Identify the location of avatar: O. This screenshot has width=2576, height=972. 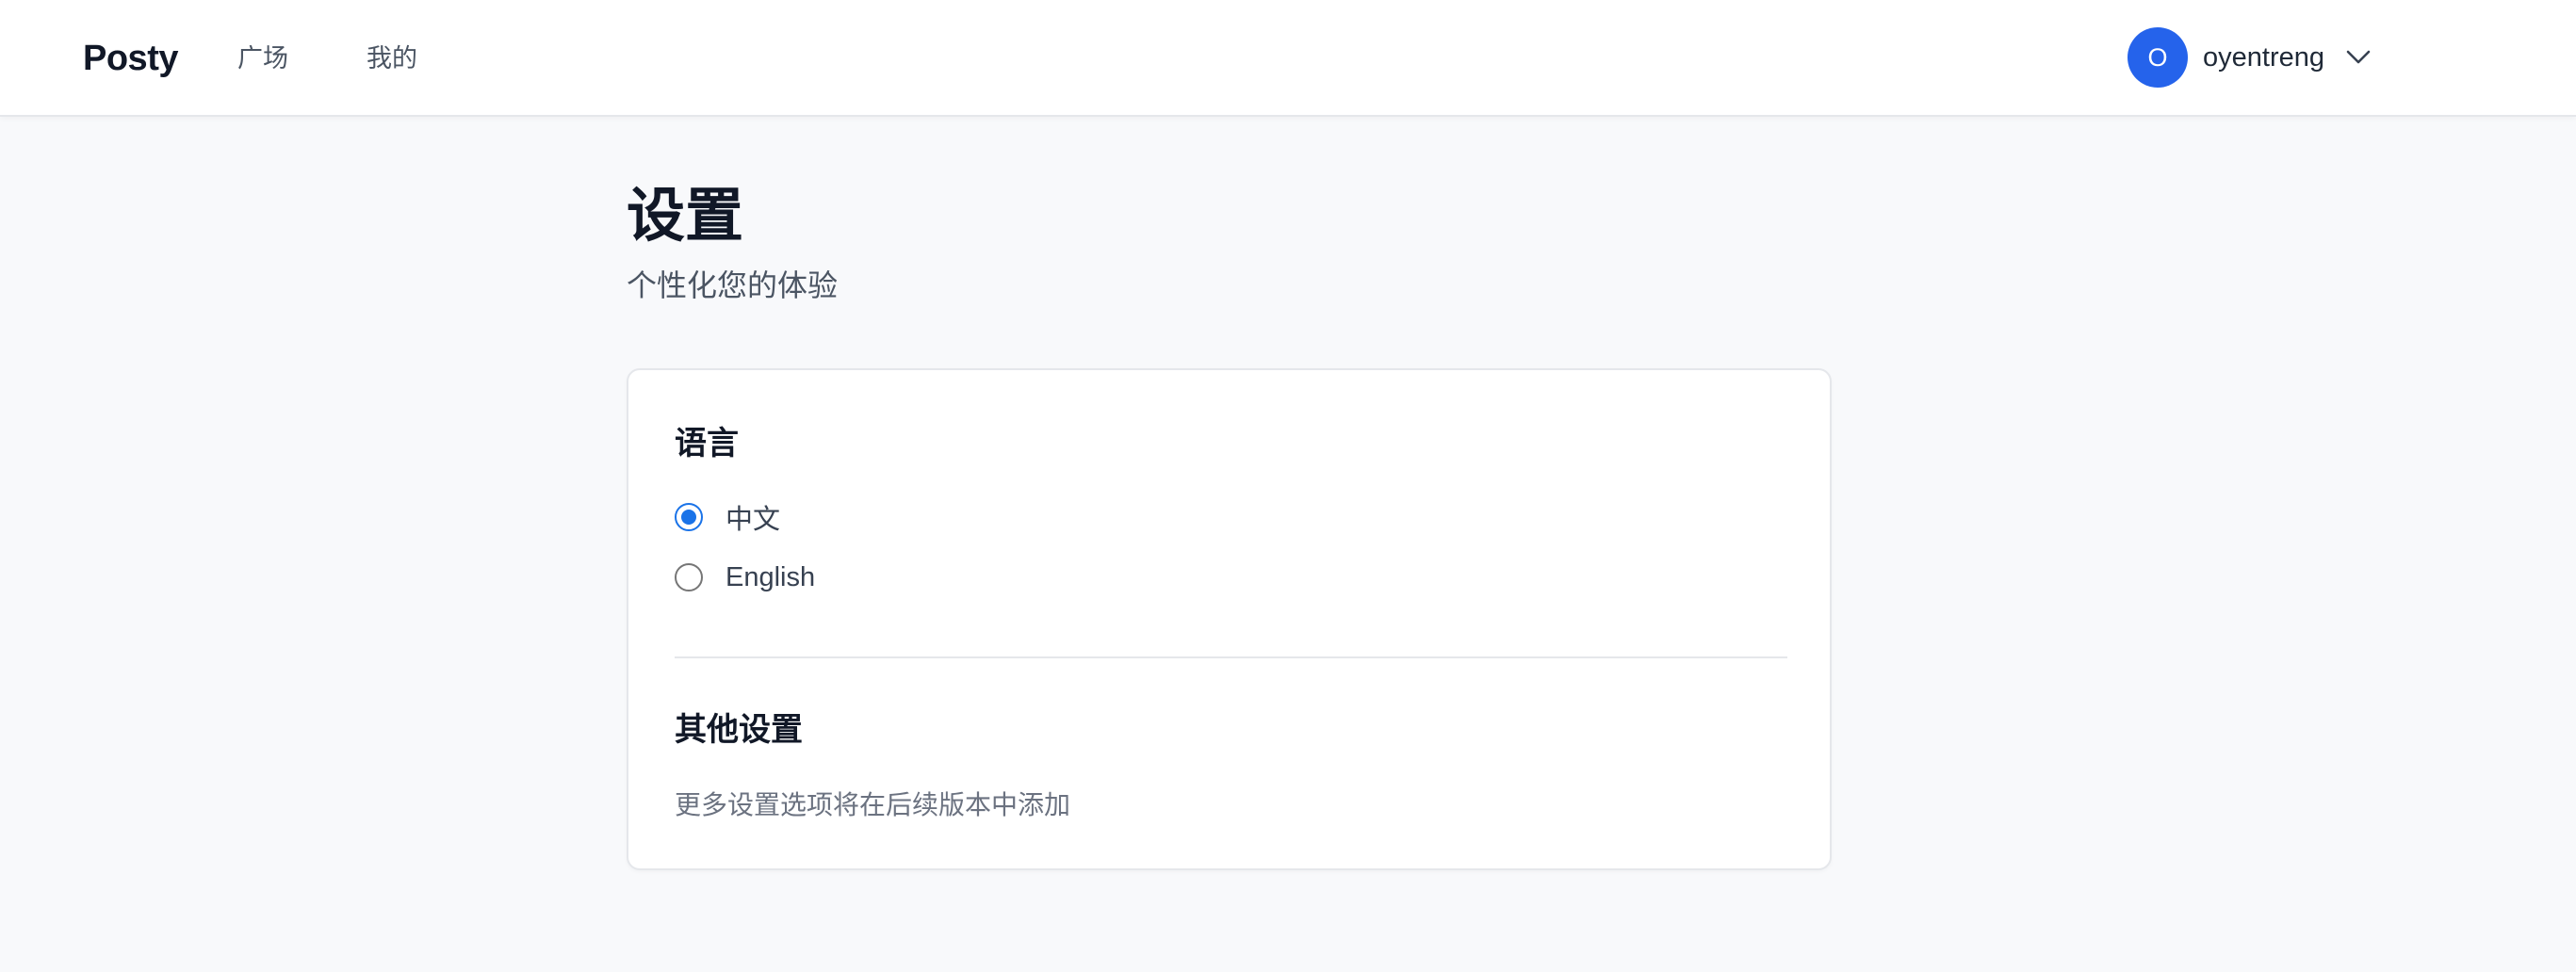
(2158, 58).